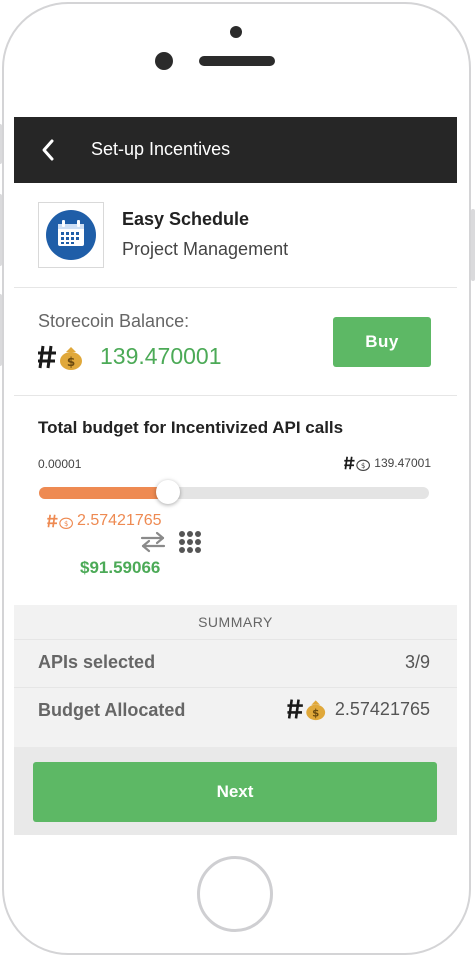  What do you see at coordinates (103, 493) in the screenshot?
I see `slider-fill` at bounding box center [103, 493].